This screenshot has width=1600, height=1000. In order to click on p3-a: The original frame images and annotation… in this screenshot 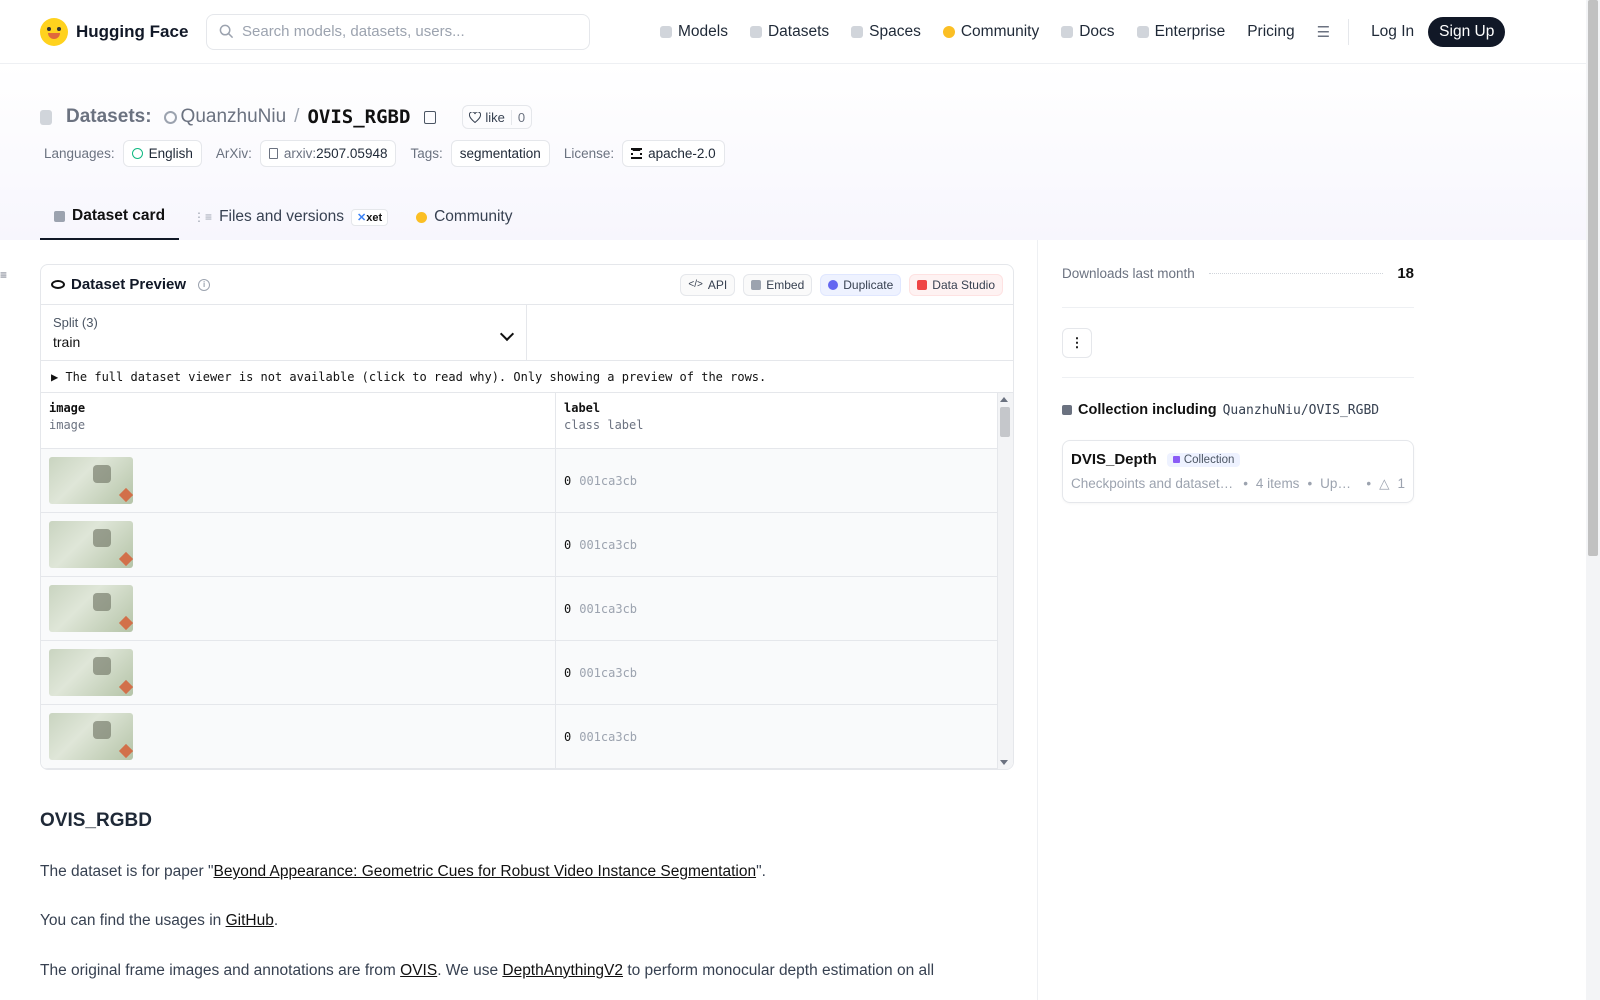, I will do `click(220, 970)`.